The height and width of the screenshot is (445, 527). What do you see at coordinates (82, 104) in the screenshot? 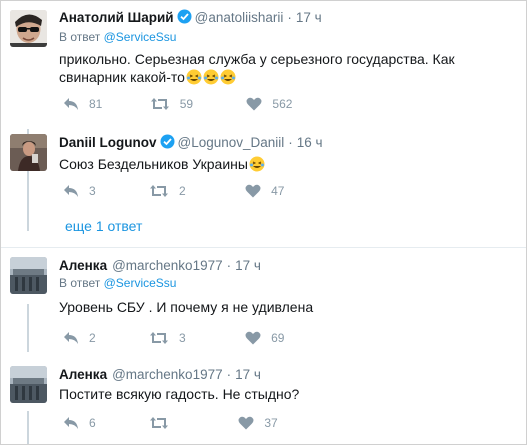
I see `reply-button: 81` at bounding box center [82, 104].